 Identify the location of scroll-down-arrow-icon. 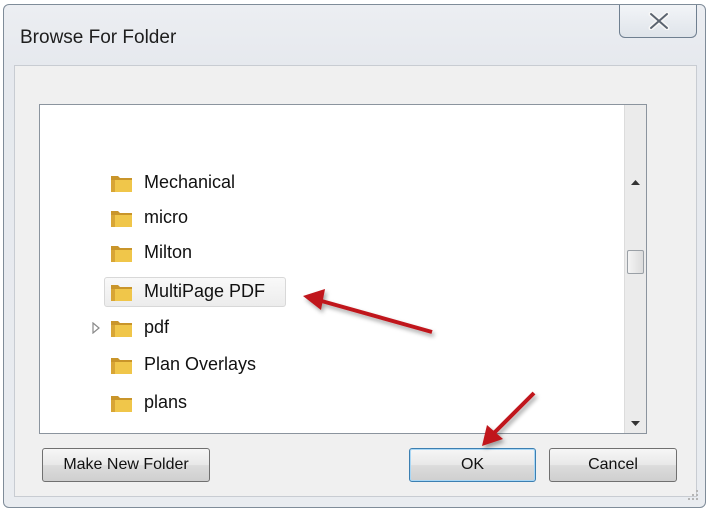
(635, 423).